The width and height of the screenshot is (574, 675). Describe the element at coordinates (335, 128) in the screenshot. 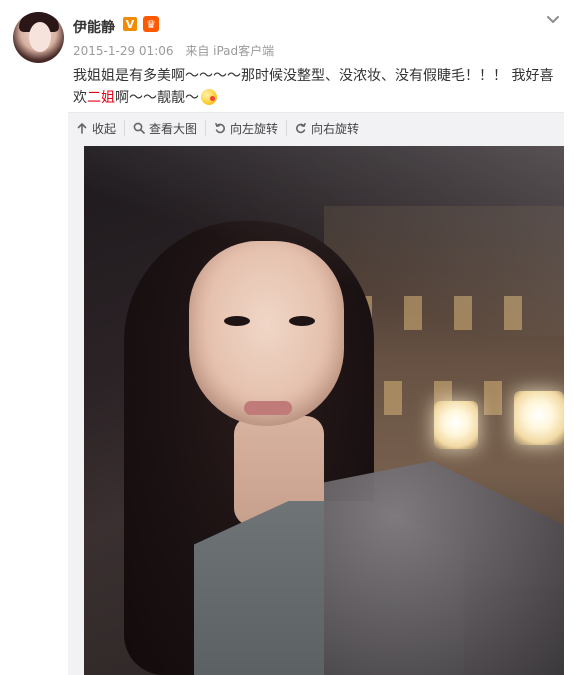

I see `rotate-right-label: 向右旋转` at that location.